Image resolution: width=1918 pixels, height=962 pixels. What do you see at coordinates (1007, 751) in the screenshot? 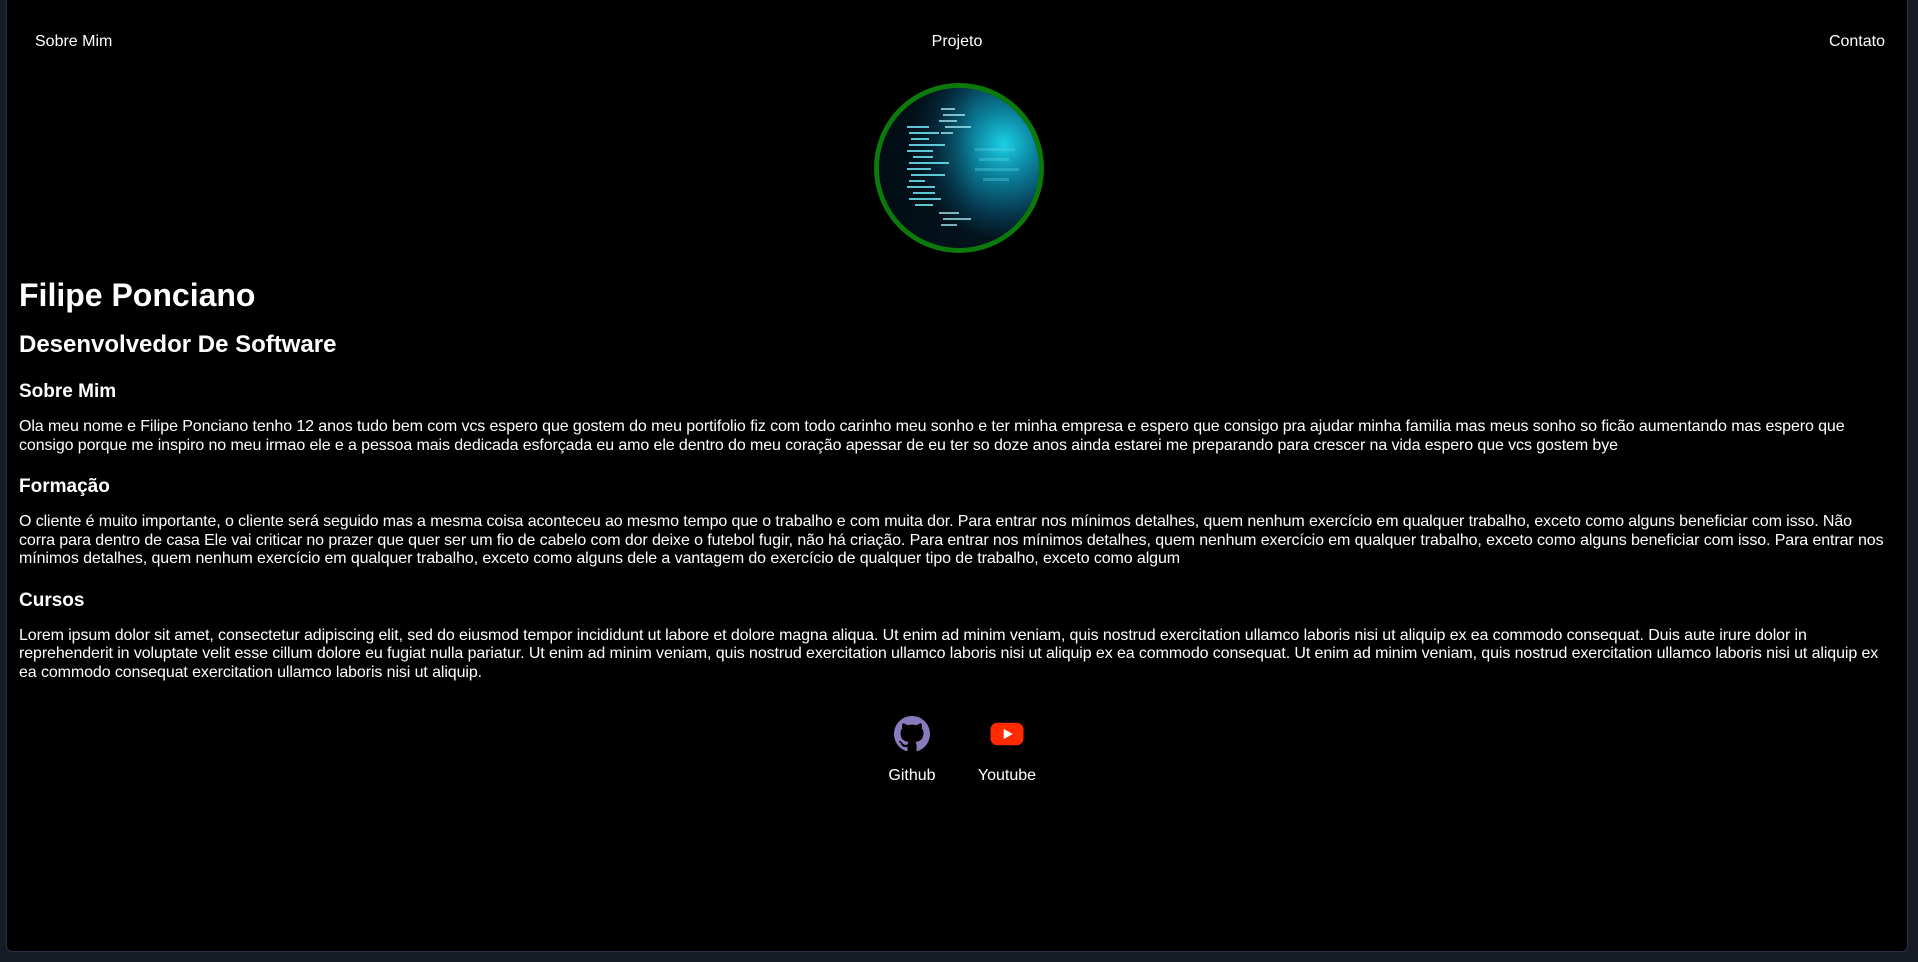
I see `youtube-link: Youtube` at bounding box center [1007, 751].